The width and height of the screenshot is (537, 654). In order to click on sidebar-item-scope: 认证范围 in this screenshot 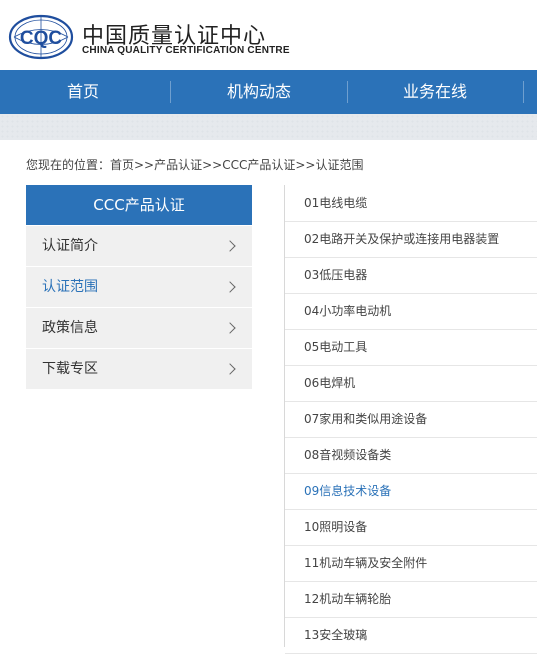, I will do `click(139, 287)`.